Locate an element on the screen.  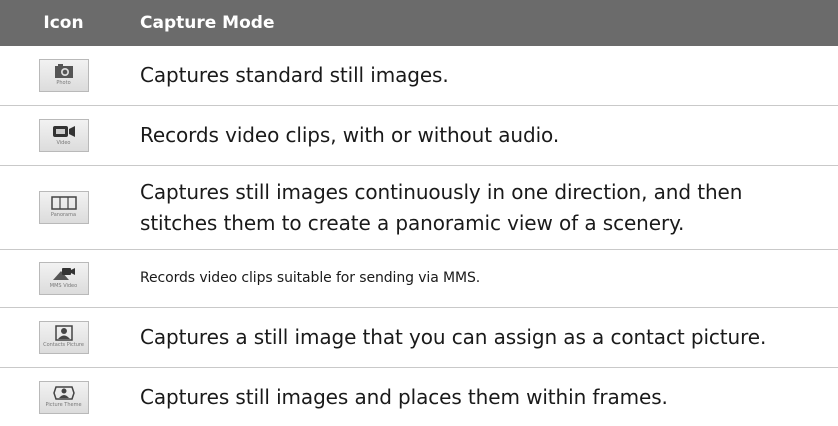
icon-cell: MMS Video is located at coordinates (63, 278).